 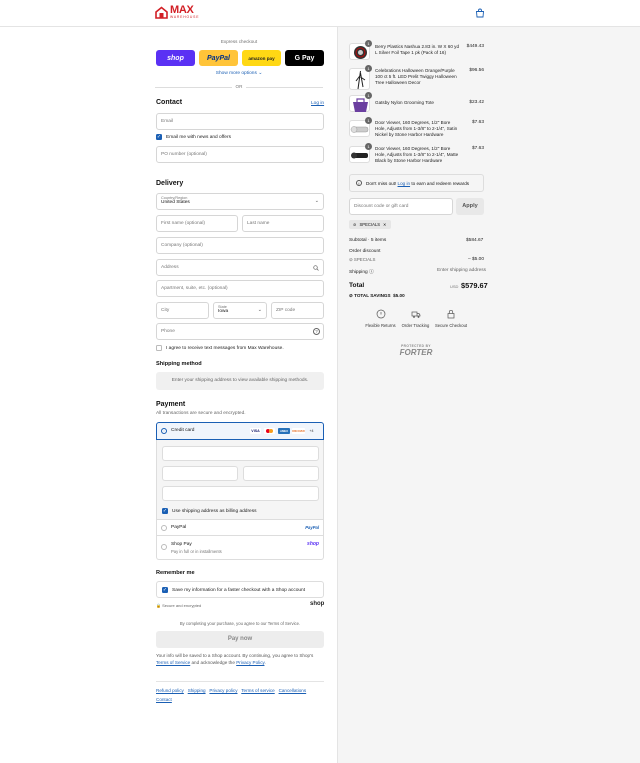 What do you see at coordinates (371, 272) in the screenshot?
I see `help-icon: ⓘ` at bounding box center [371, 272].